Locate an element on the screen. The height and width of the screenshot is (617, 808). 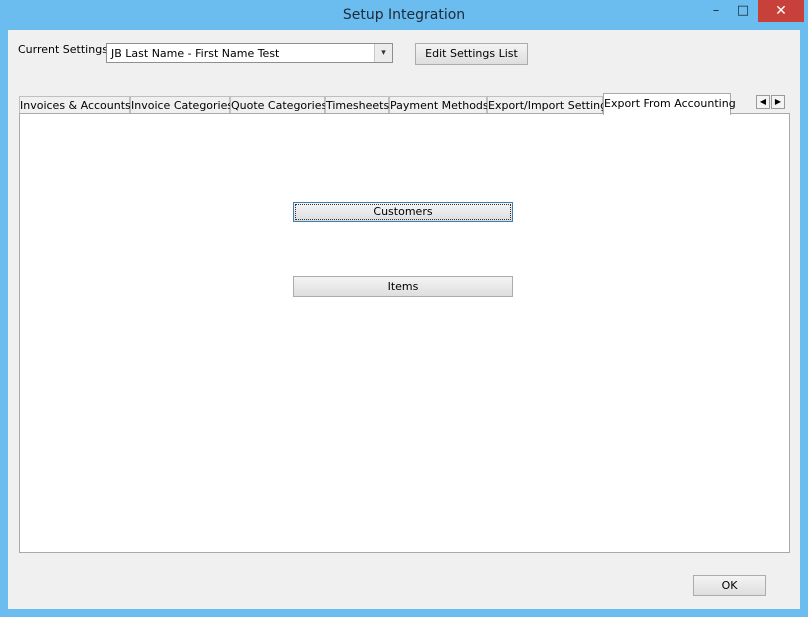
current-settings-value: JB Last Name - First Name Test is located at coordinates (195, 53).